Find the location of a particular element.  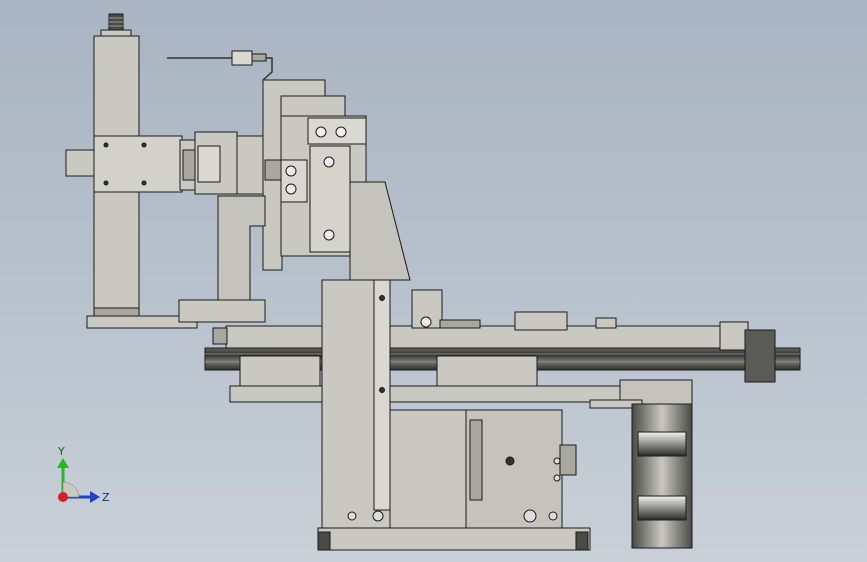

bracket-pin is located at coordinates (274, 170).